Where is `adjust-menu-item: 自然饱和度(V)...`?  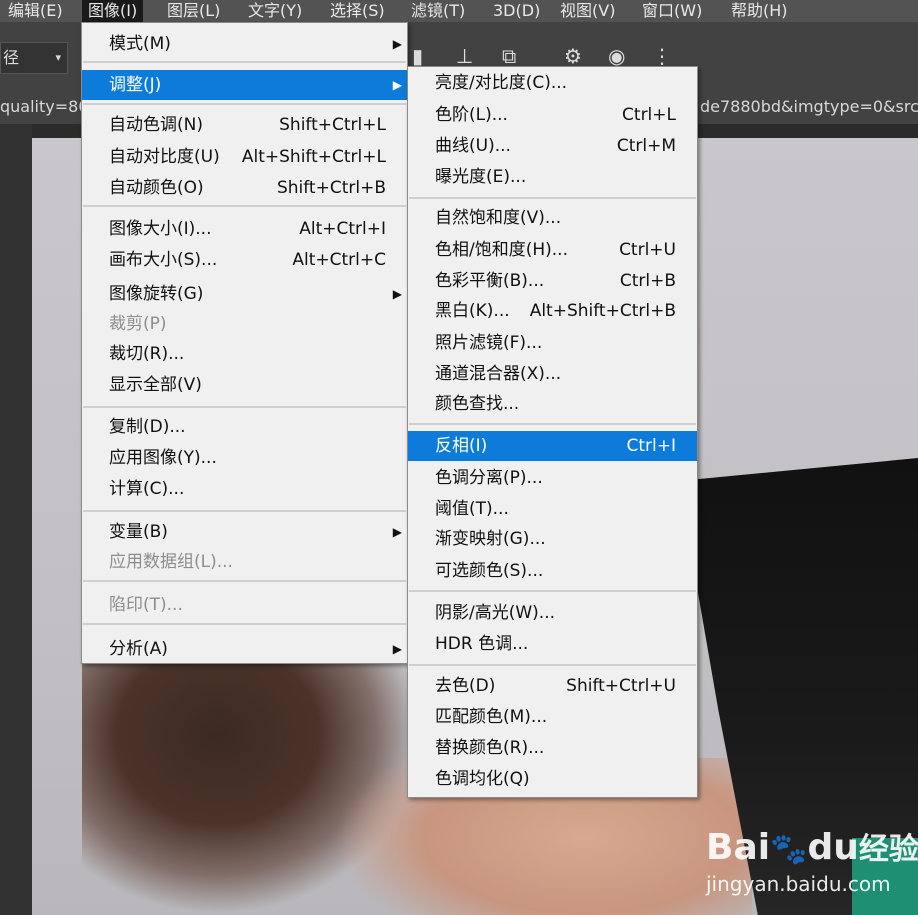
adjust-menu-item: 自然饱和度(V)... is located at coordinates (552, 218).